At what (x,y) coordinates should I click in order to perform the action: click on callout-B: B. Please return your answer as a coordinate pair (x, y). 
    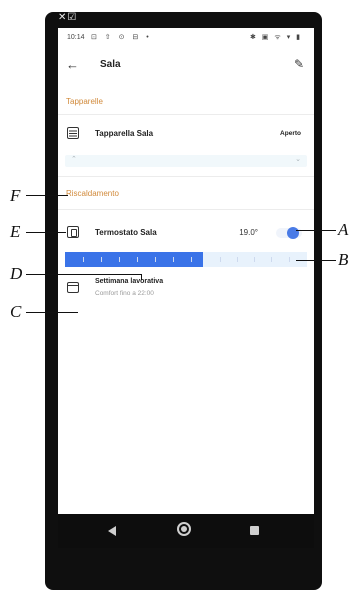
    Looking at the image, I should click on (343, 259).